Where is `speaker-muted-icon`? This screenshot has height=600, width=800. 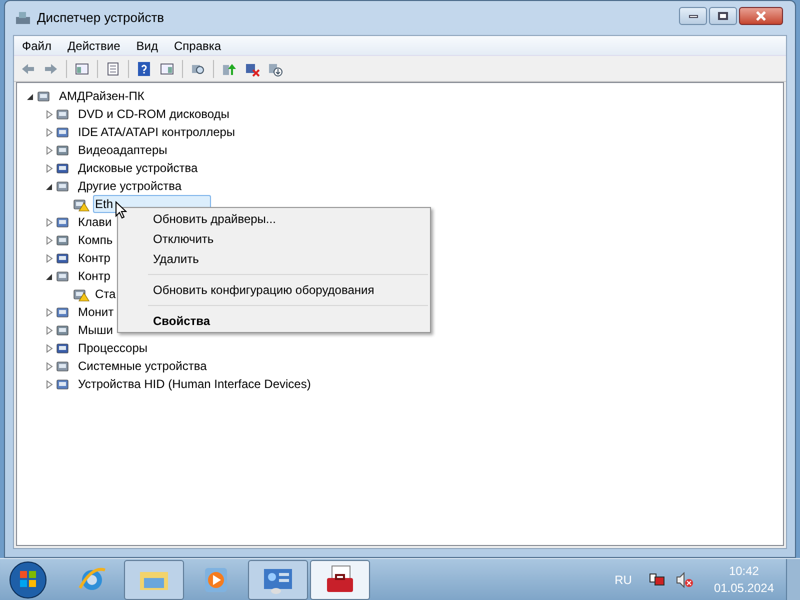 speaker-muted-icon is located at coordinates (685, 580).